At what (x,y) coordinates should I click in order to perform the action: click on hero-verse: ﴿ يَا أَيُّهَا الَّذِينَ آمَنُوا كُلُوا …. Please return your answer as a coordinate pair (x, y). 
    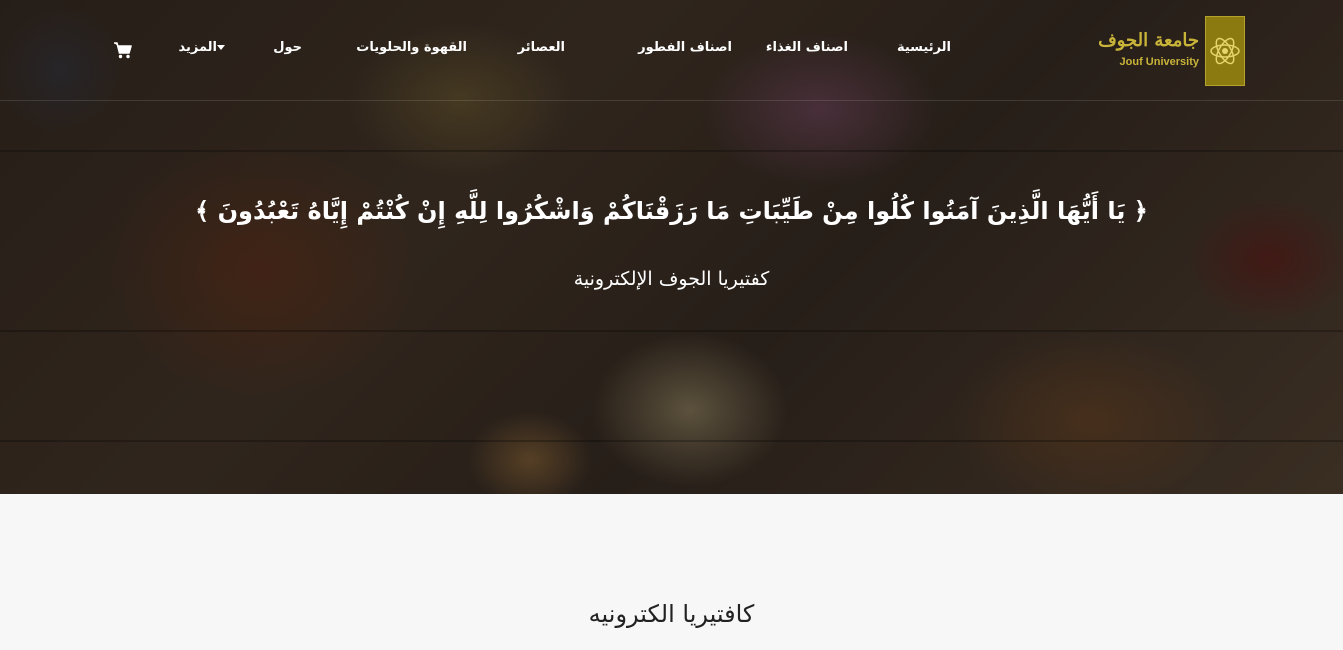
    Looking at the image, I should click on (671, 211).